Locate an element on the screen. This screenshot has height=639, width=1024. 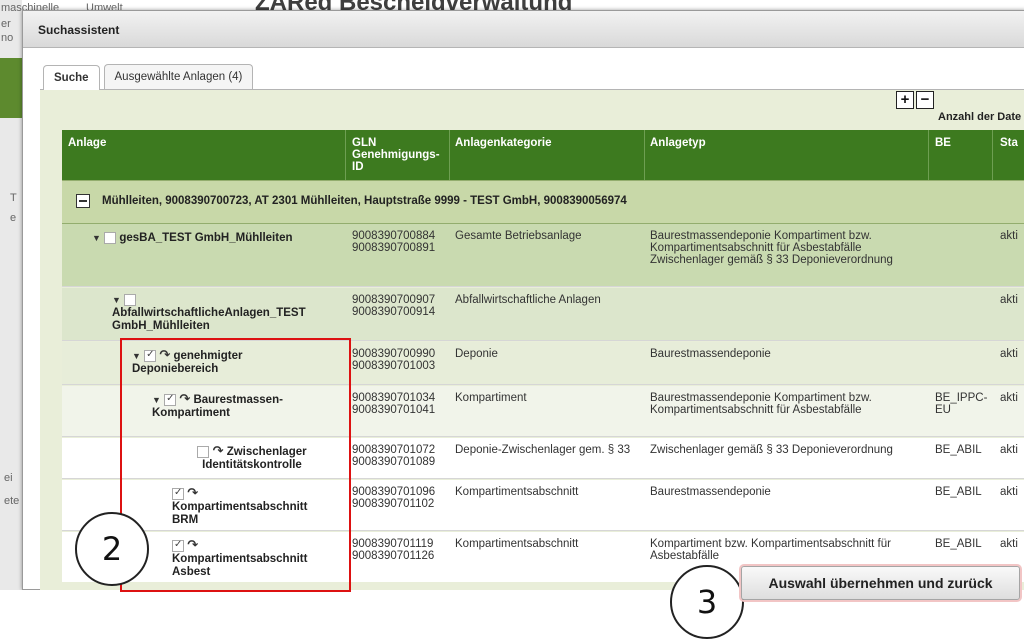
row-be: BE_IPPC-EU is located at coordinates (961, 404).